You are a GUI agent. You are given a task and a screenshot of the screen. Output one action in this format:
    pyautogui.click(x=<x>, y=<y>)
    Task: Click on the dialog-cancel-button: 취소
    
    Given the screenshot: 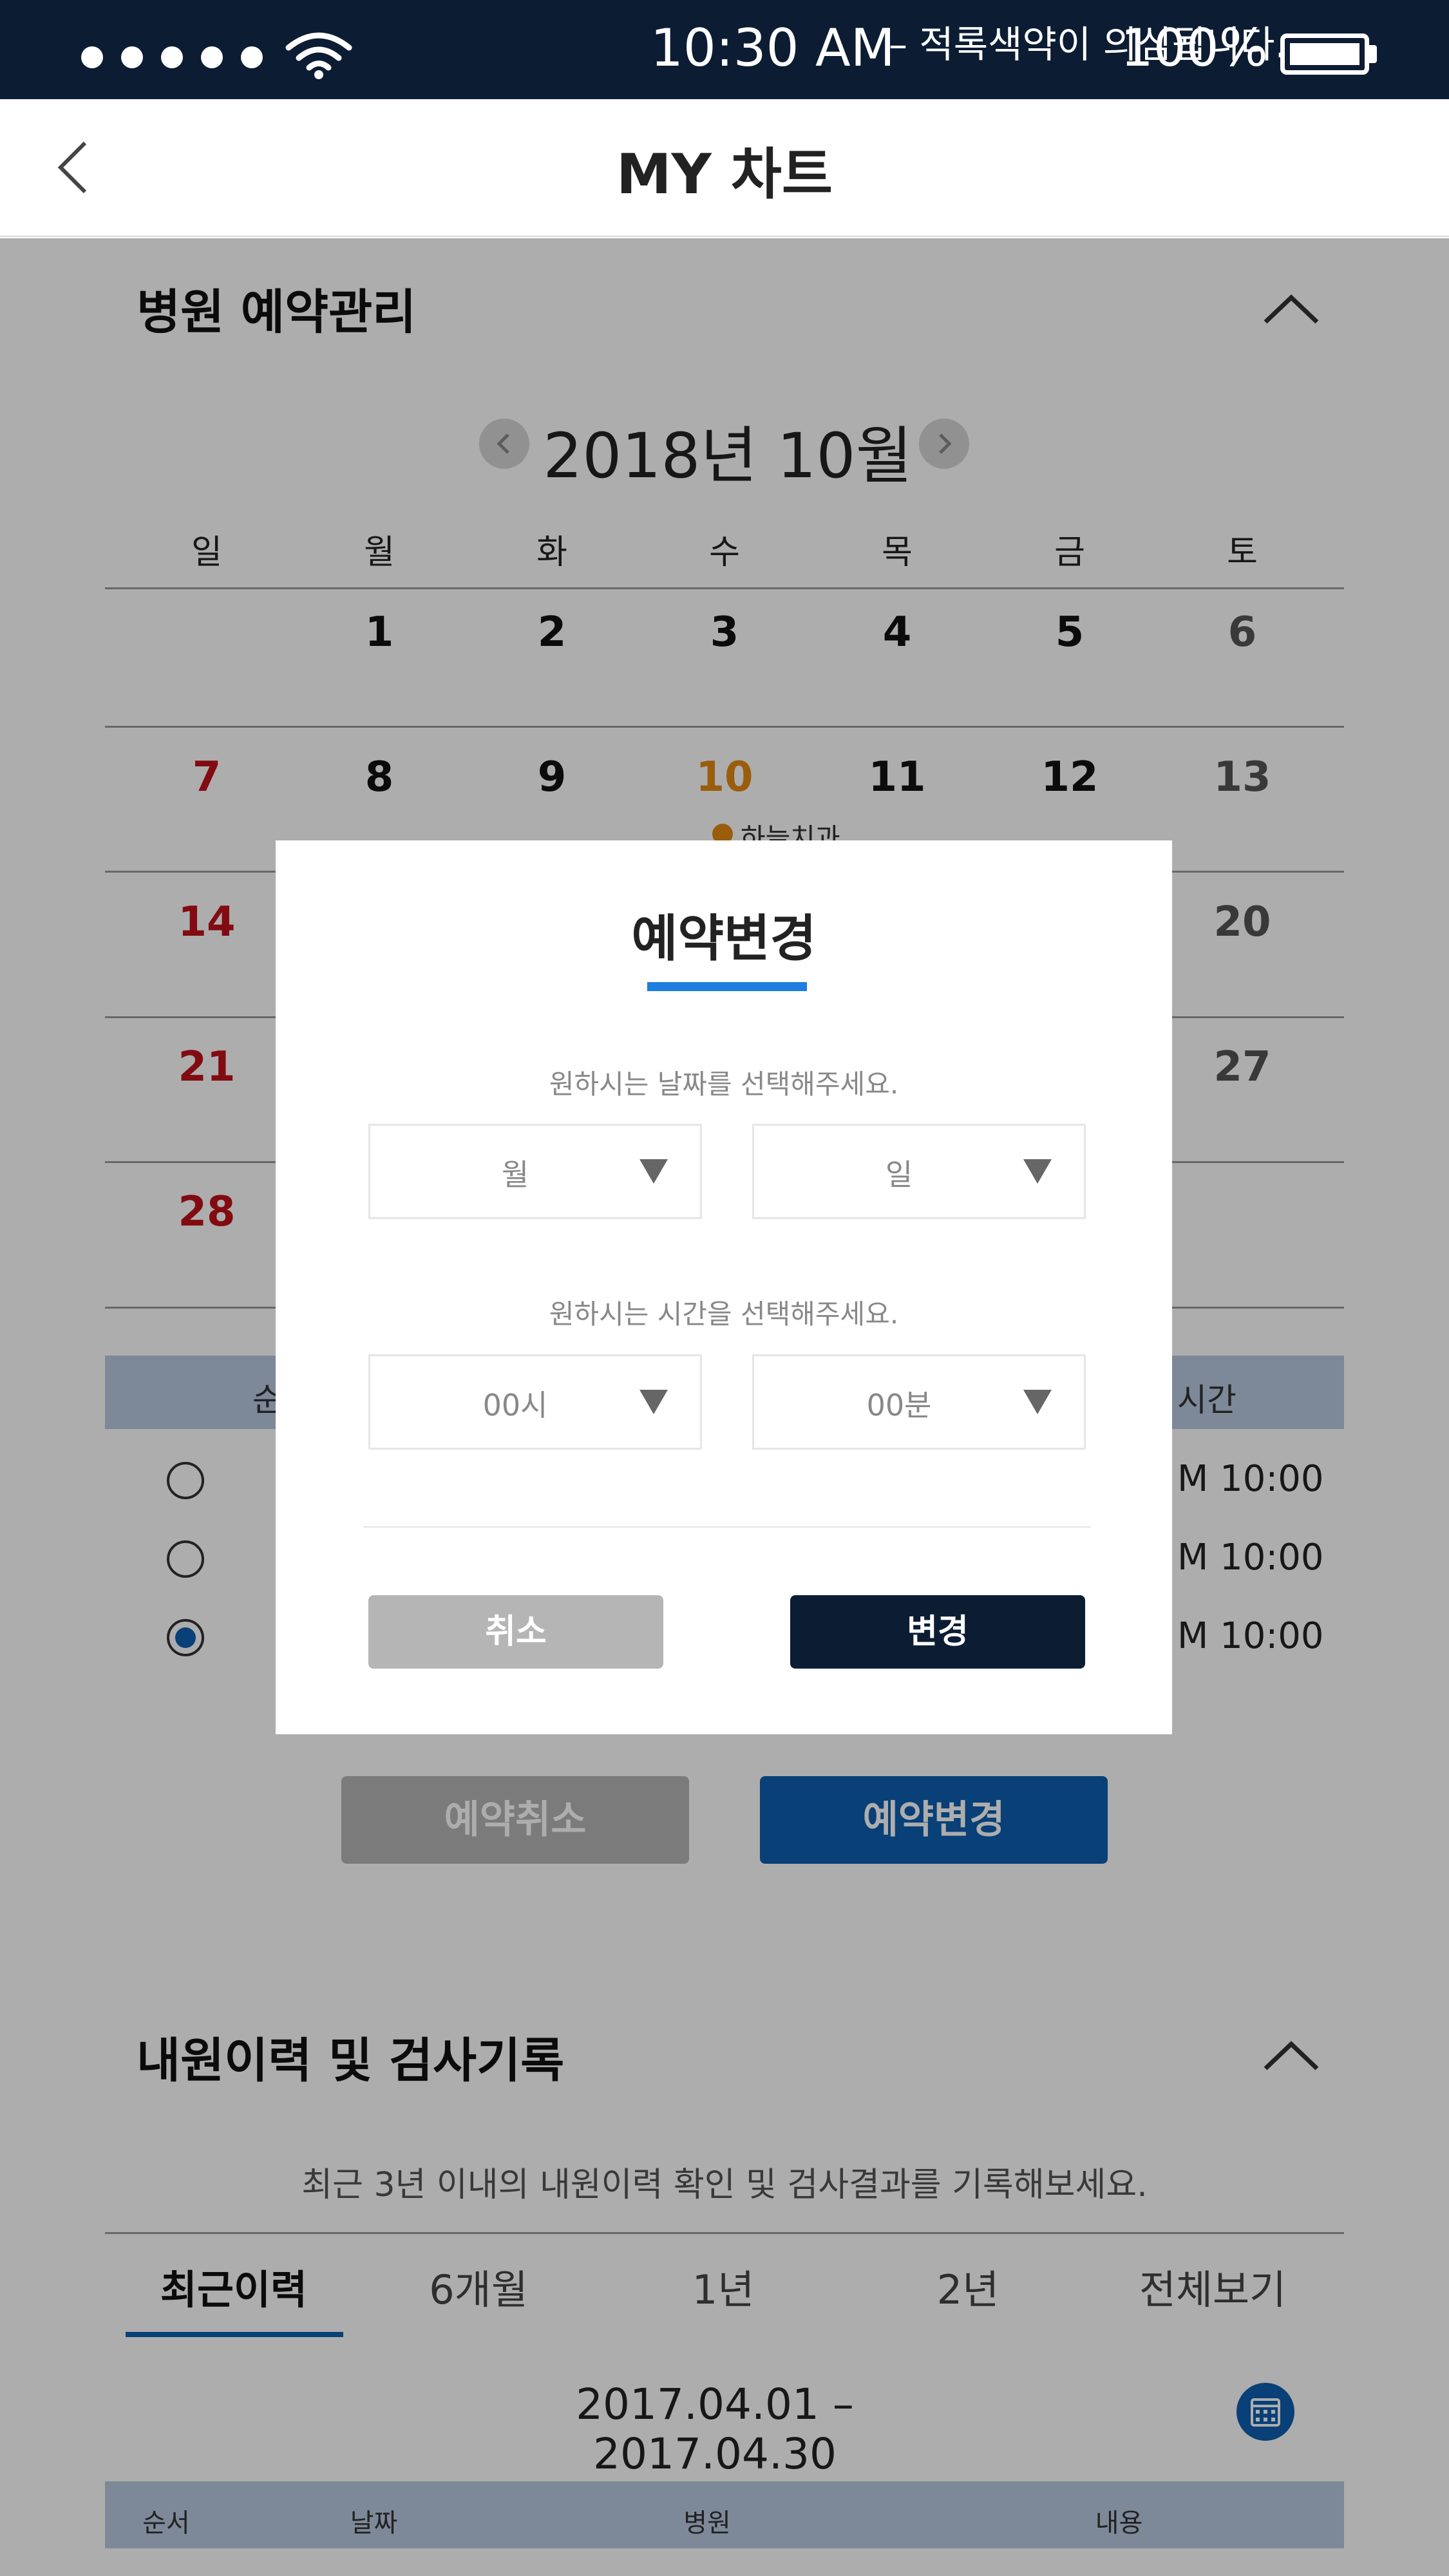 What is the action you would take?
    pyautogui.click(x=515, y=1632)
    